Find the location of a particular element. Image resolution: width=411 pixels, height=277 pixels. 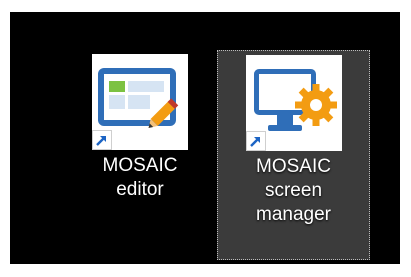

mosaic-editor-icon is located at coordinates (140, 102).